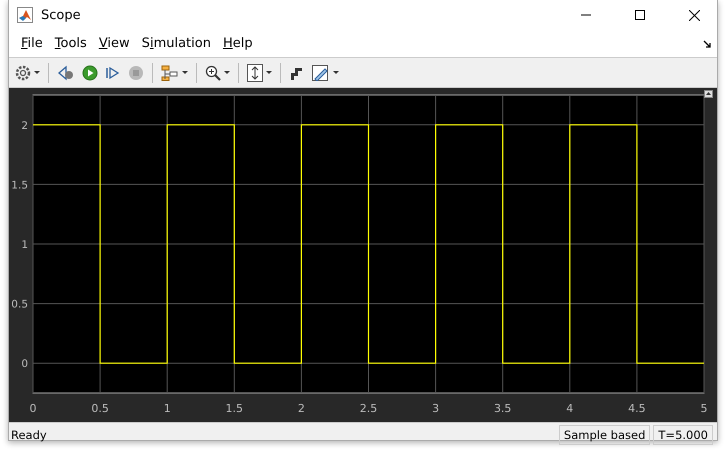  What do you see at coordinates (19, 185) in the screenshot?
I see `y-tick-label: 1.5` at bounding box center [19, 185].